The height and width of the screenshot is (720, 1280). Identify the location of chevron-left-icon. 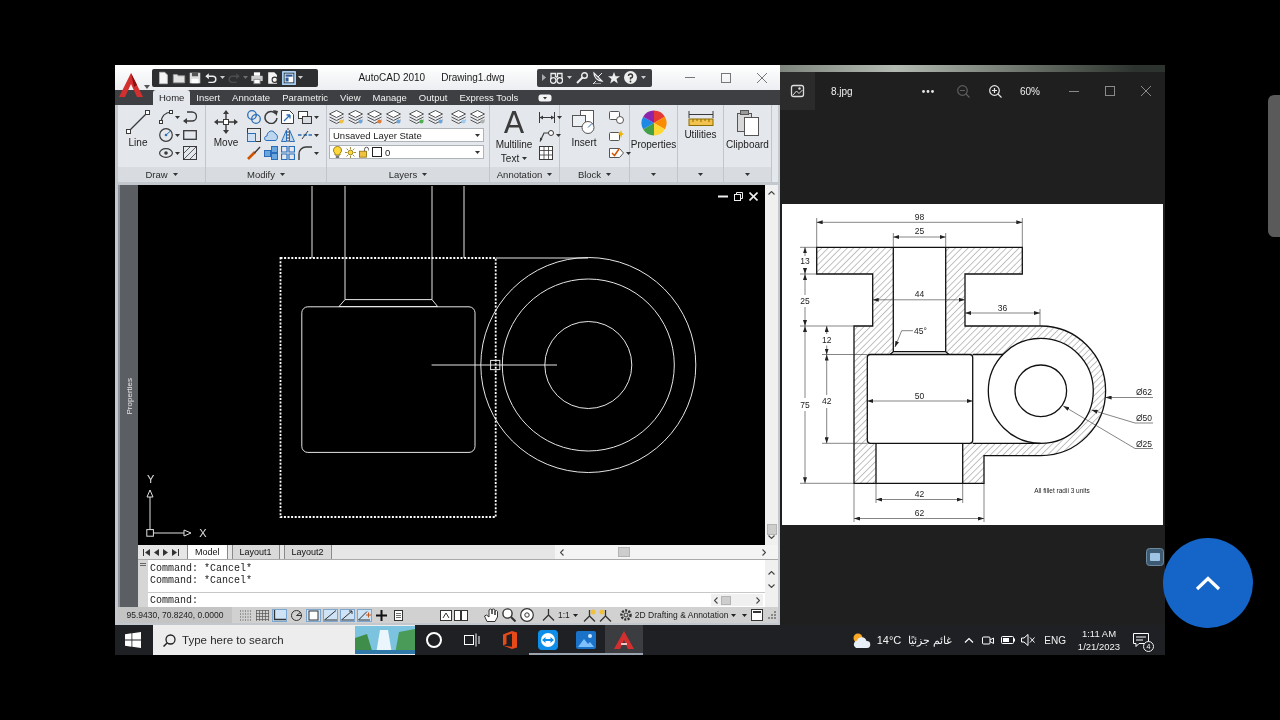
(716, 600).